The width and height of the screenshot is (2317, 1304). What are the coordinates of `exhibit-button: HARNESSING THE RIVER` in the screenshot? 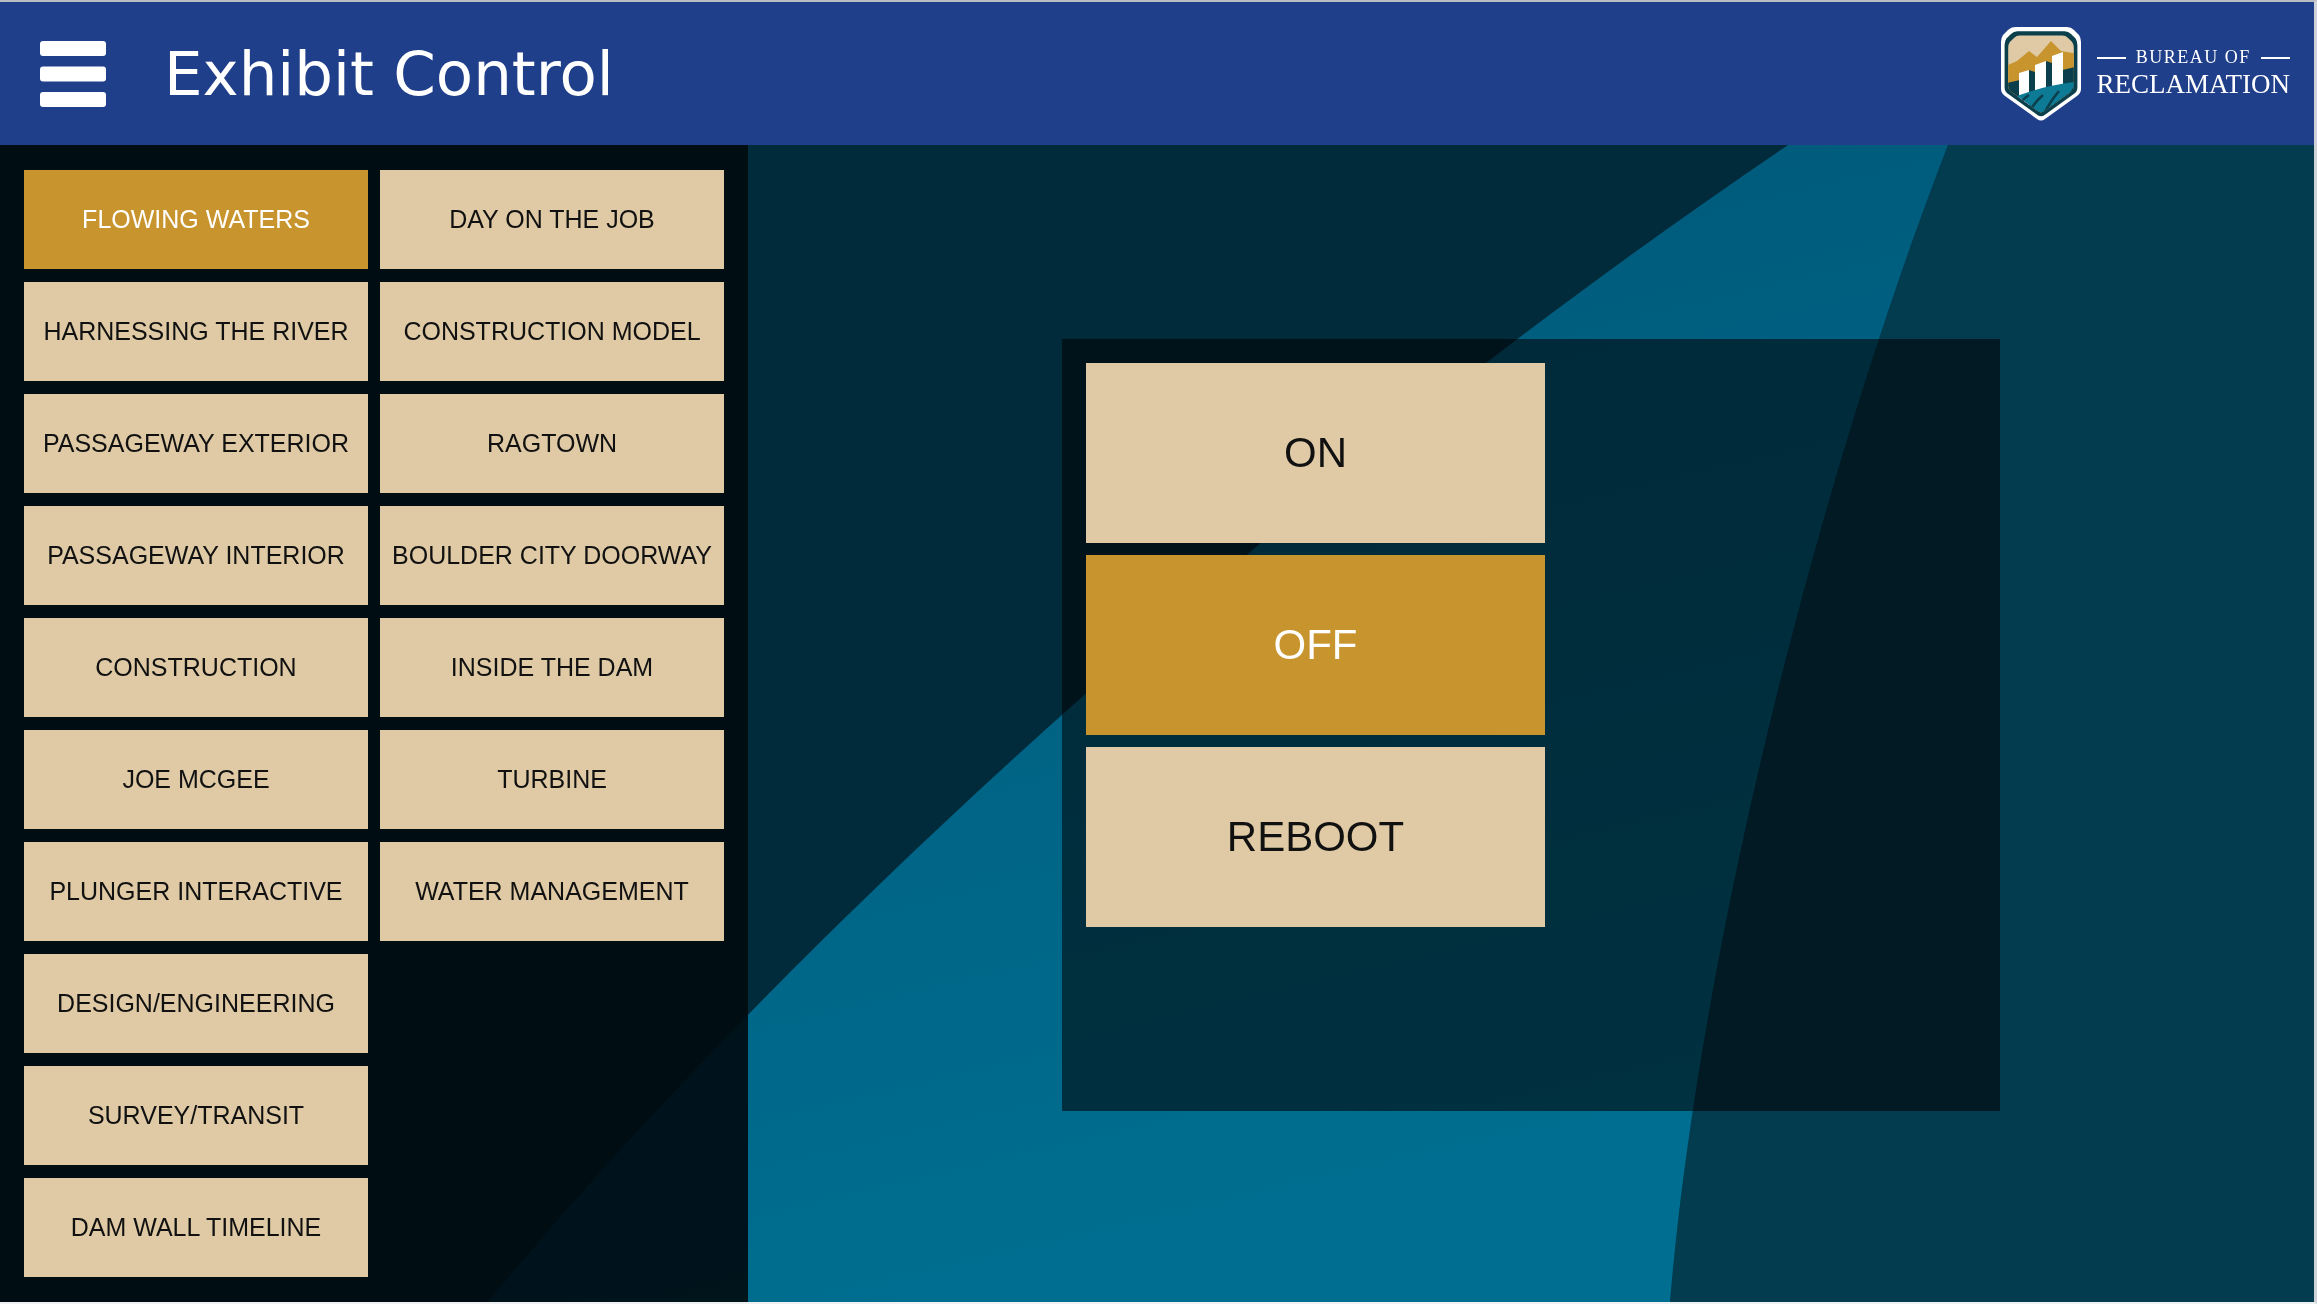 It's located at (196, 331).